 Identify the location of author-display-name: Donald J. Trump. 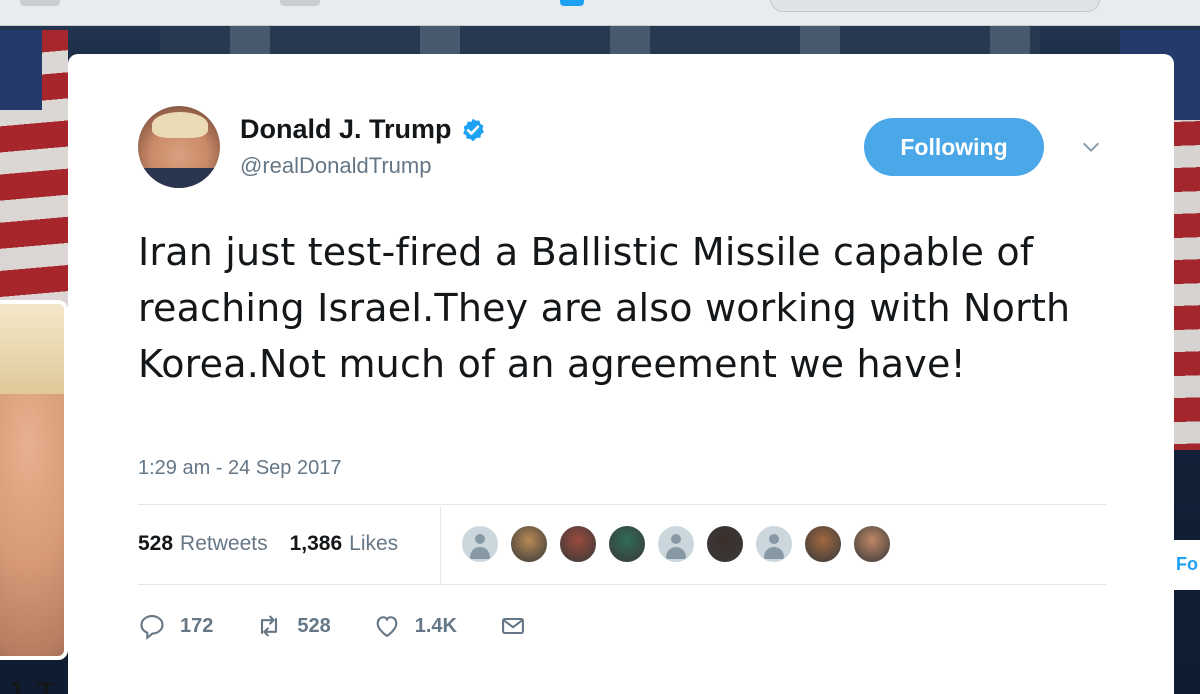
(346, 129).